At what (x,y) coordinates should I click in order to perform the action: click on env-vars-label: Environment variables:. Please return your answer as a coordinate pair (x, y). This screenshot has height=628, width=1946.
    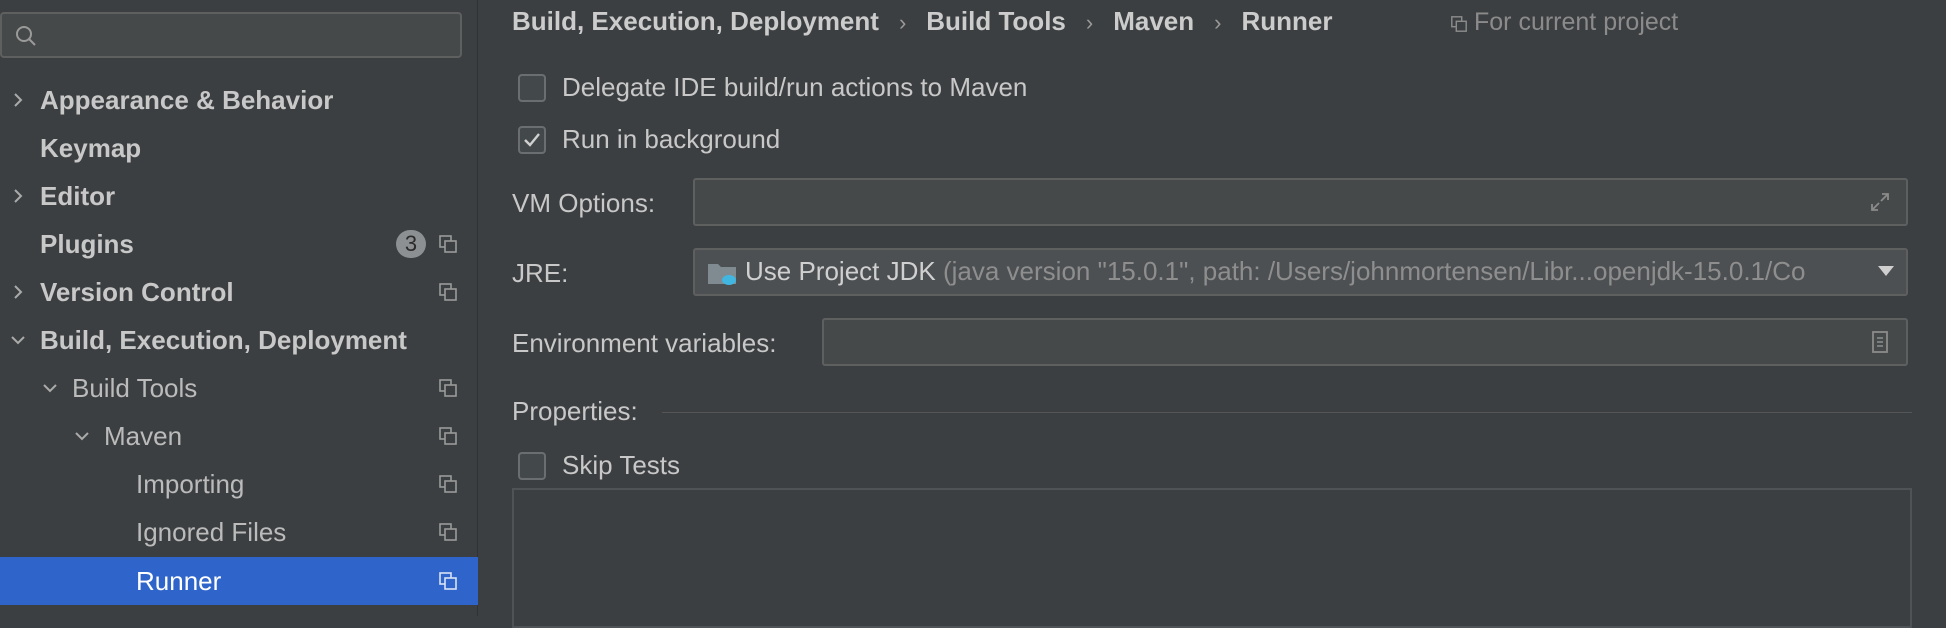
    Looking at the image, I should click on (644, 343).